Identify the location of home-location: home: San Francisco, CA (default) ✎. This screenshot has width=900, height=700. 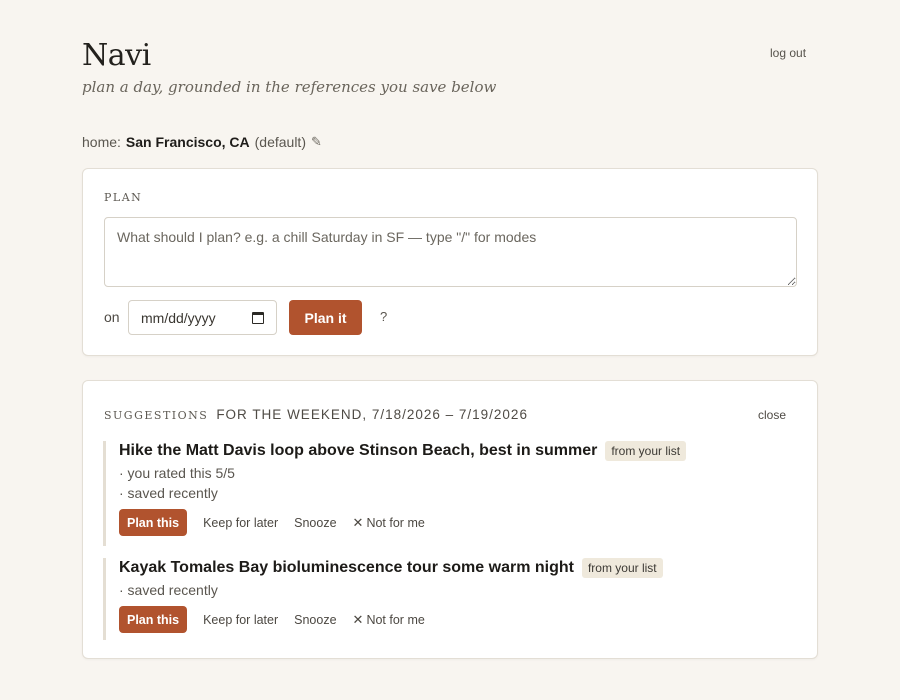
(202, 142).